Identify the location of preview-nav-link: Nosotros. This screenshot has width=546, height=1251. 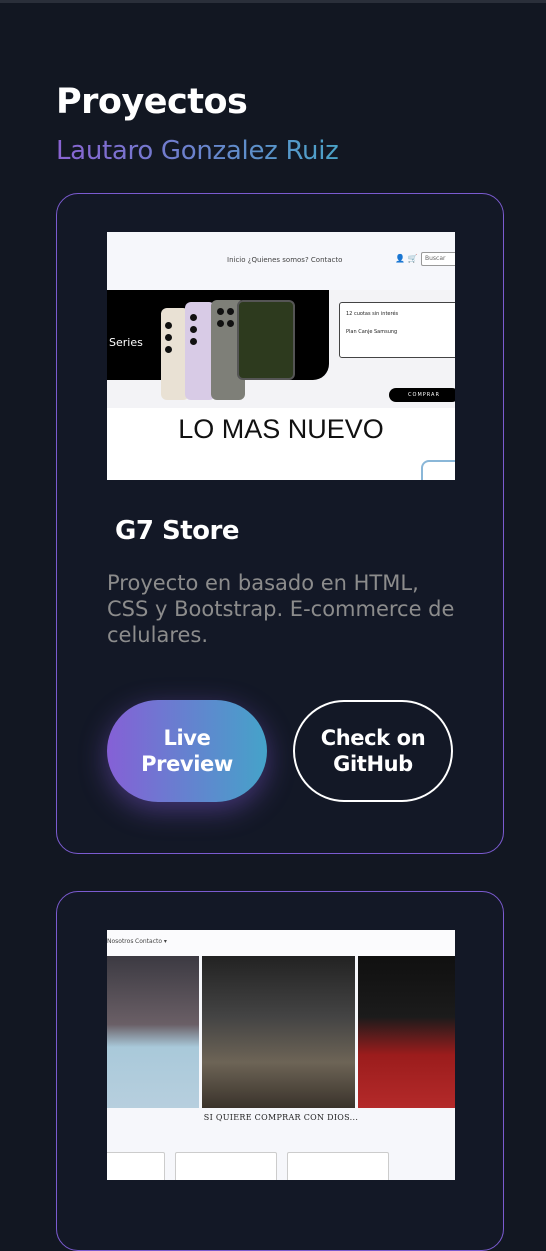
(120, 941).